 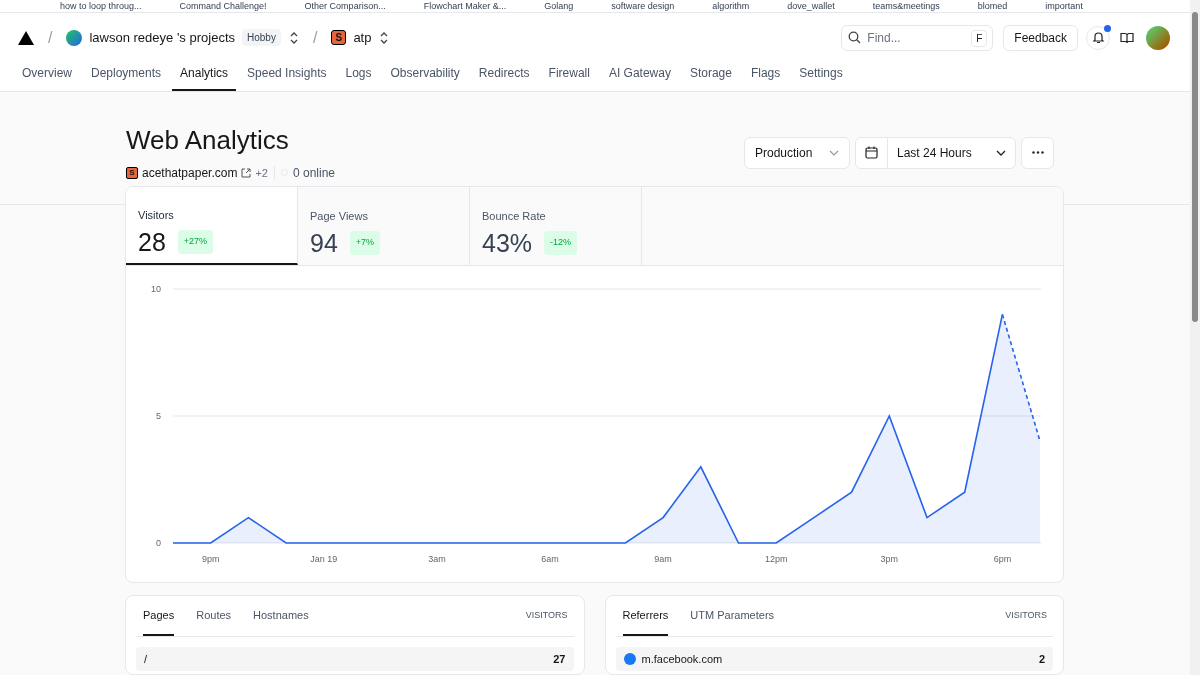 What do you see at coordinates (1127, 37) in the screenshot?
I see `book-icon` at bounding box center [1127, 37].